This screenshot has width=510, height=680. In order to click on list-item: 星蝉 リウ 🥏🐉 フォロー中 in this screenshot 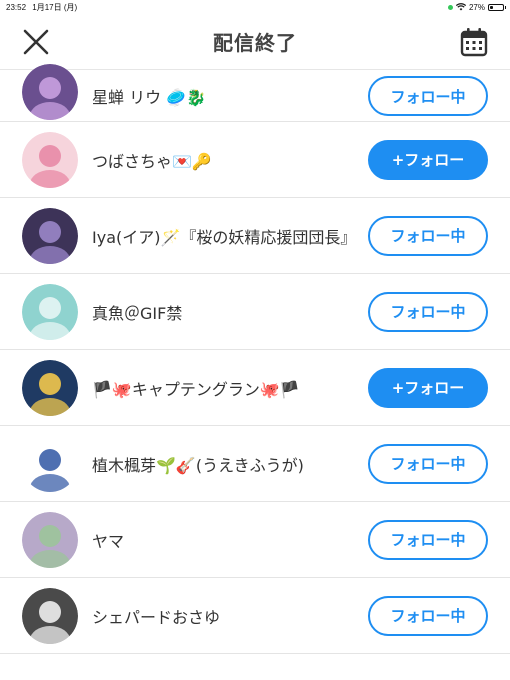, I will do `click(255, 93)`.